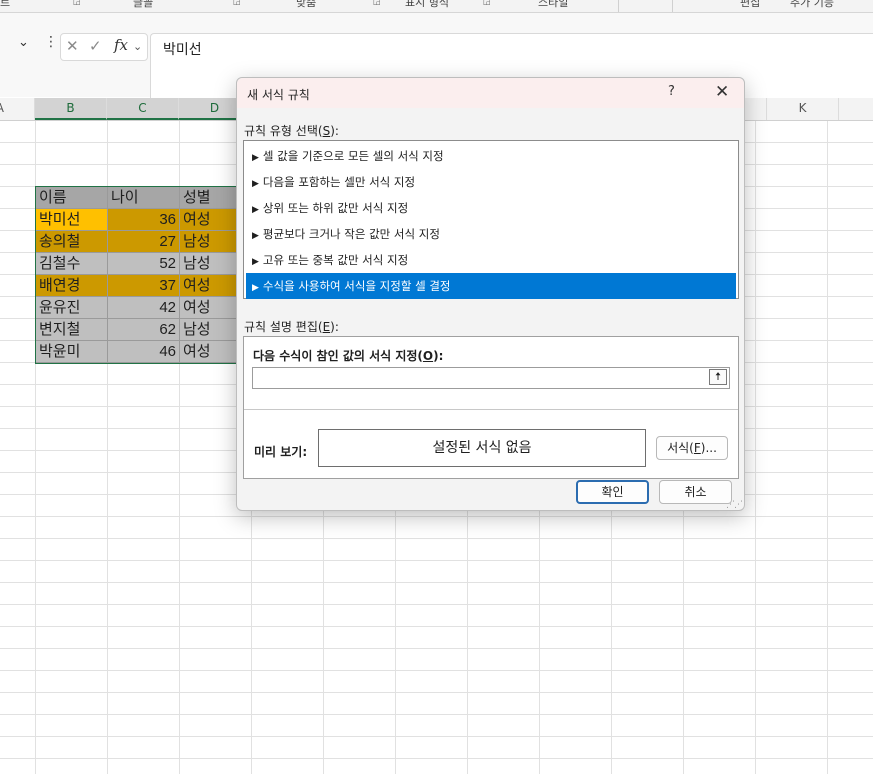 Image resolution: width=873 pixels, height=774 pixels. What do you see at coordinates (491, 234) in the screenshot?
I see `rule-type-item: ▶ 평균보다 크거나 작은 값만 서식 지정` at bounding box center [491, 234].